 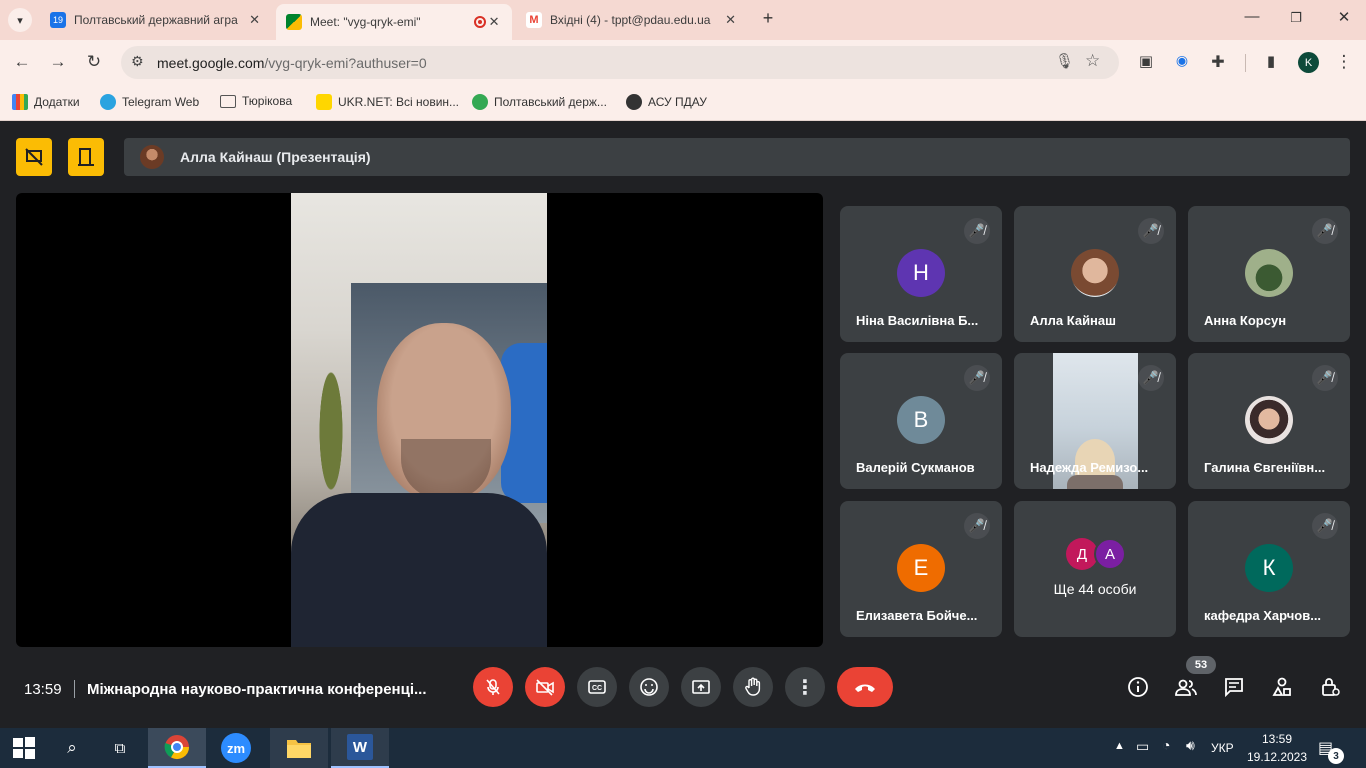 What do you see at coordinates (294, 22) in the screenshot?
I see `meet-favicon-icon` at bounding box center [294, 22].